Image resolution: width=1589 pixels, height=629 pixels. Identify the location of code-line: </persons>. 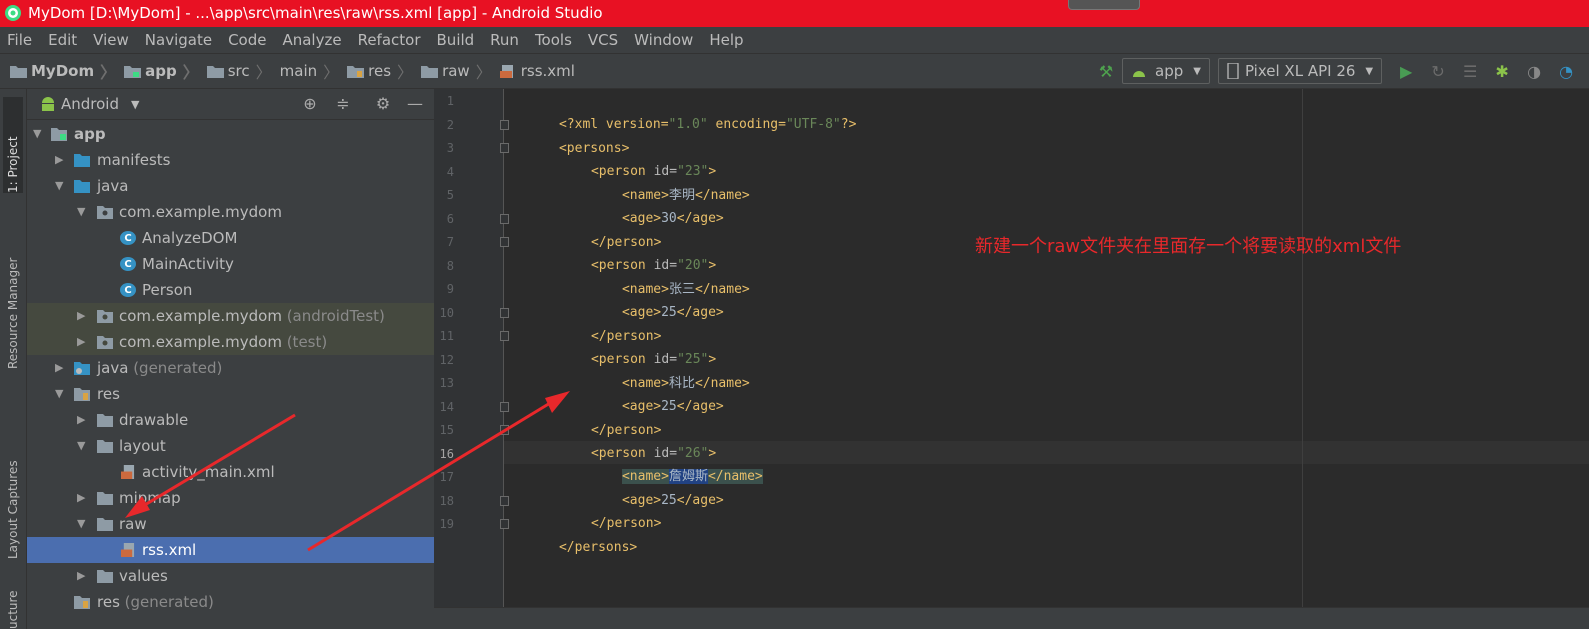
(574, 534).